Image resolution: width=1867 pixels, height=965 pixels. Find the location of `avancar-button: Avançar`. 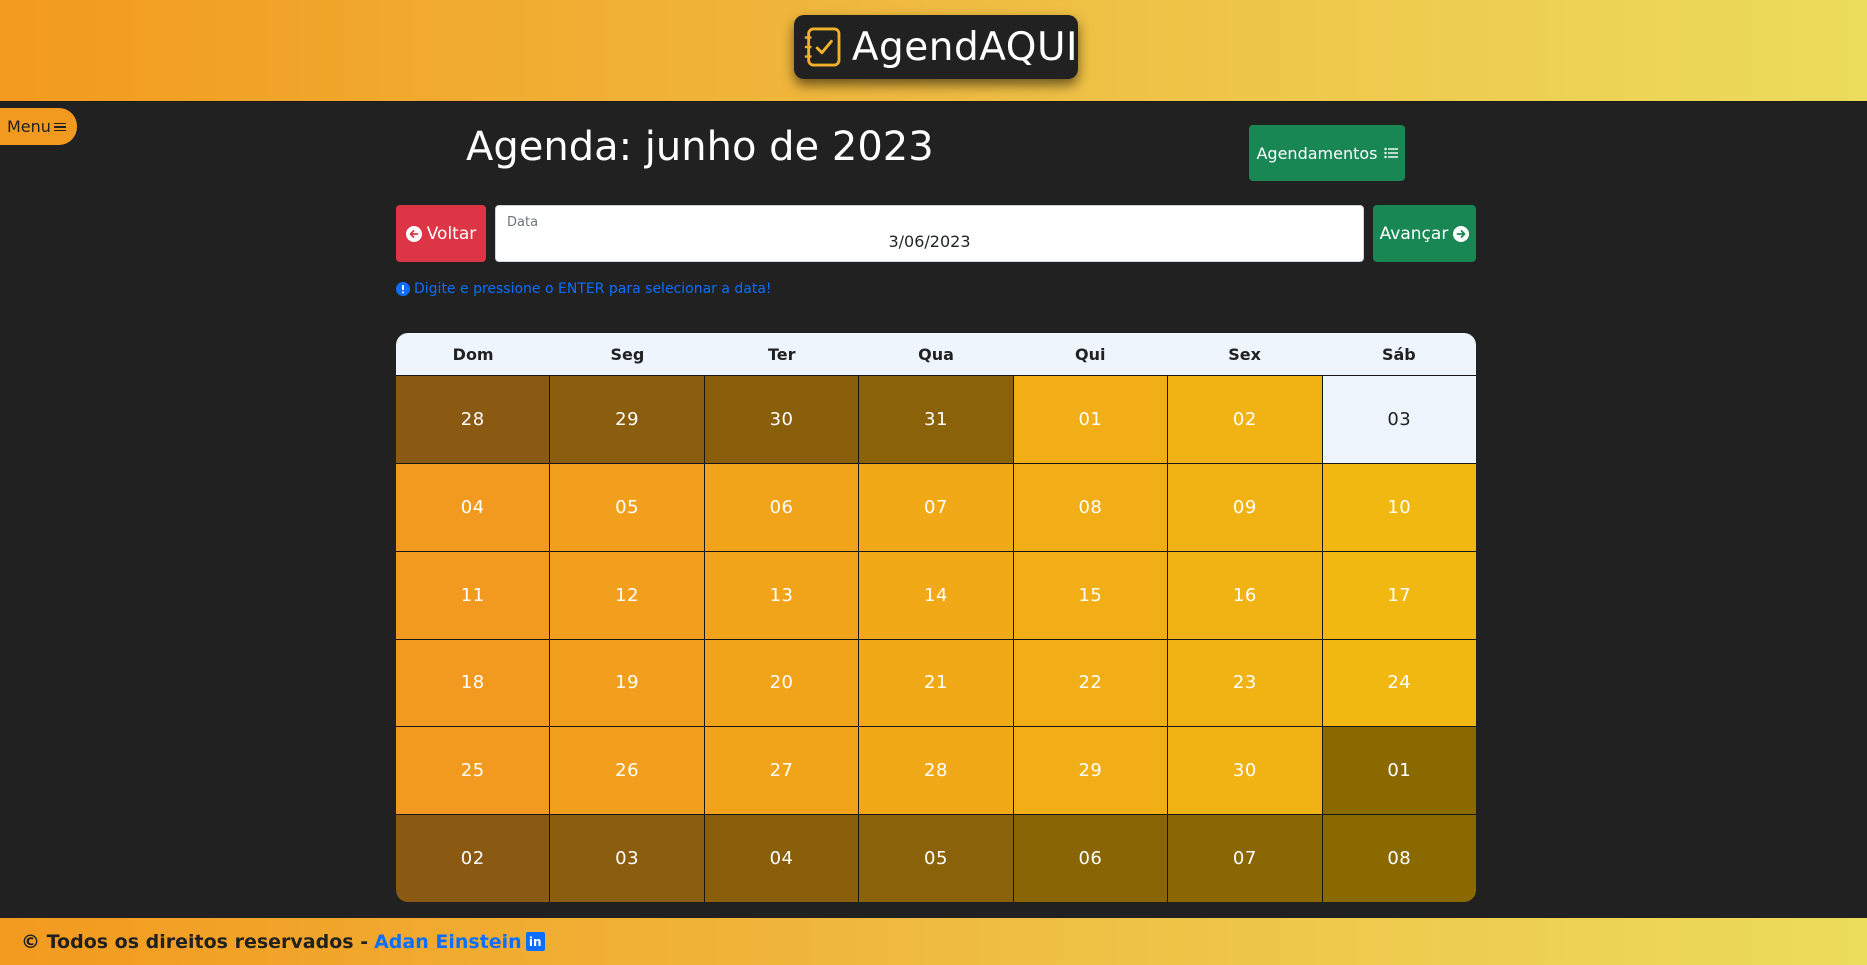

avancar-button: Avançar is located at coordinates (1424, 233).